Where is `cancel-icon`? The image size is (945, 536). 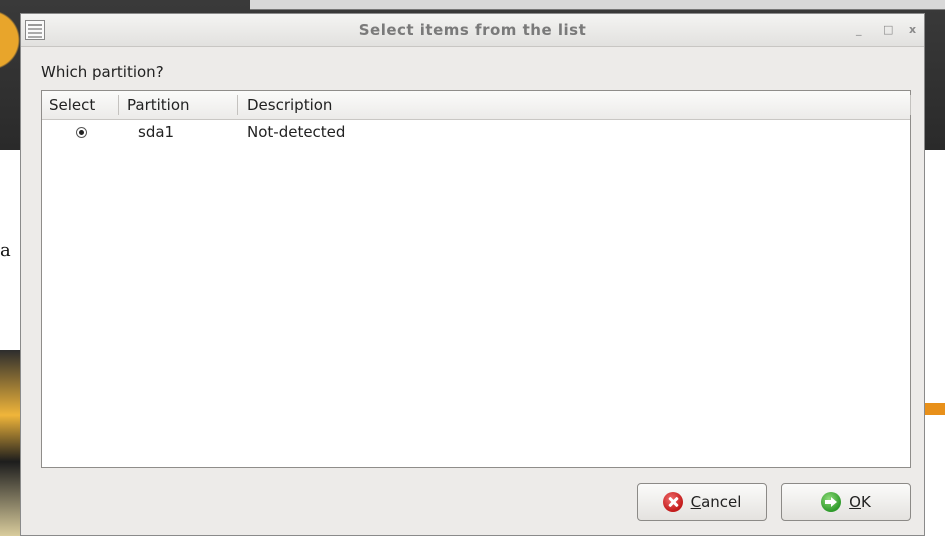 cancel-icon is located at coordinates (672, 502).